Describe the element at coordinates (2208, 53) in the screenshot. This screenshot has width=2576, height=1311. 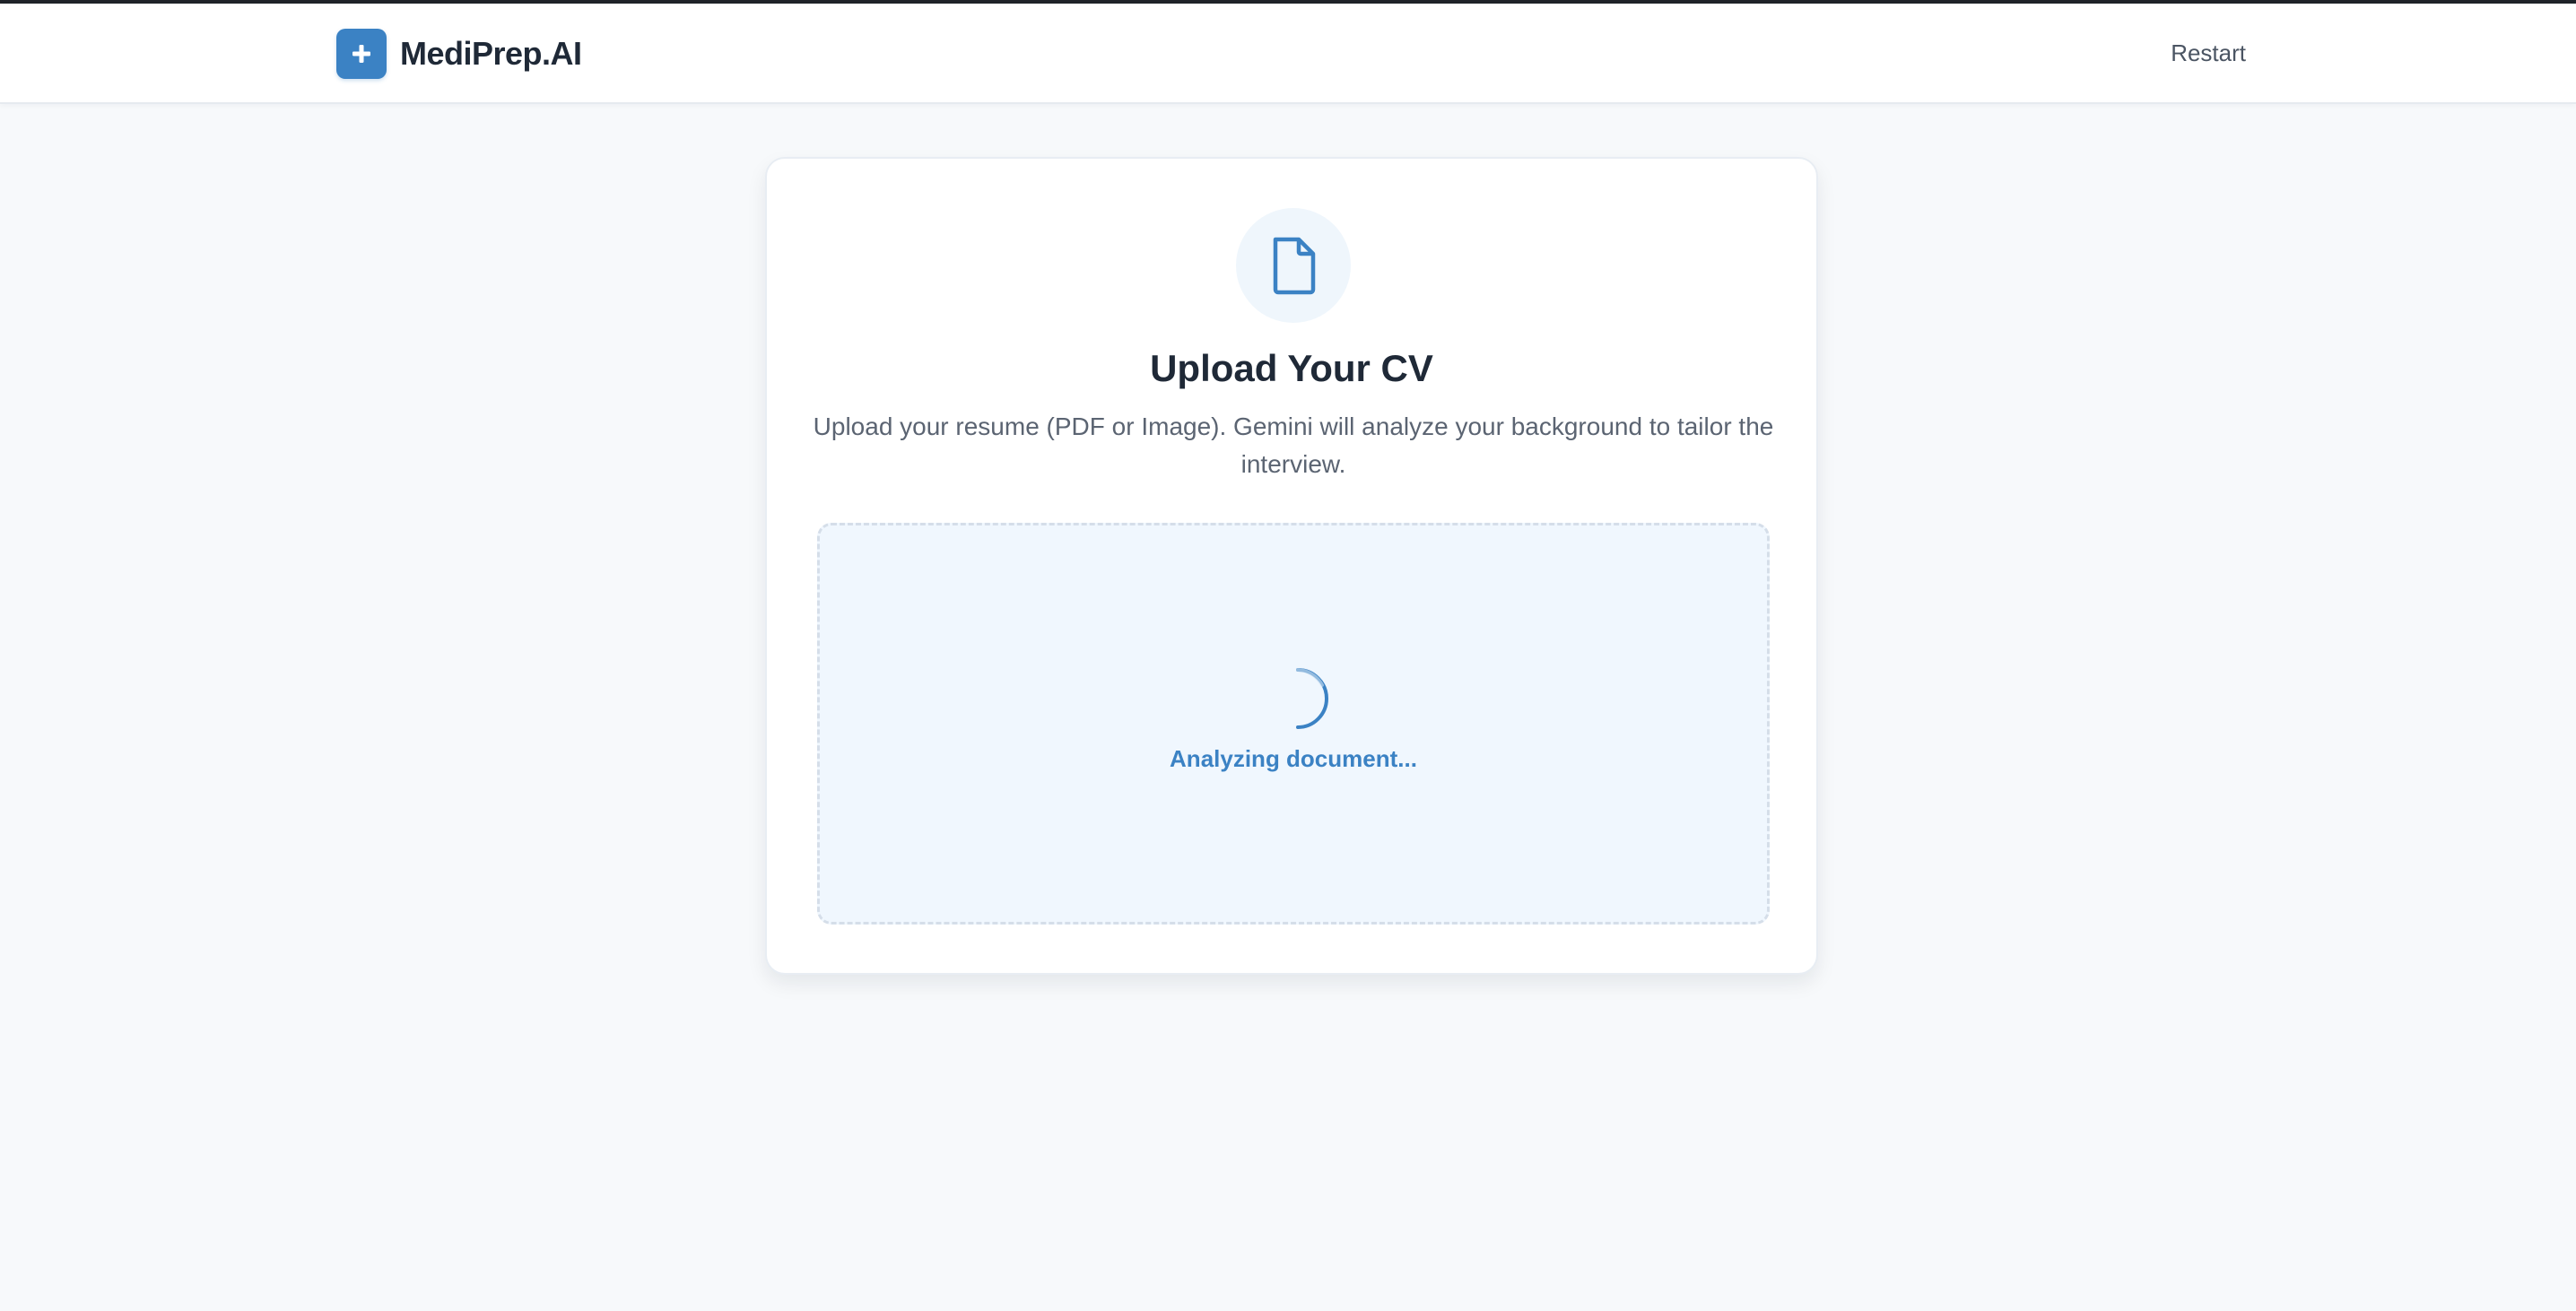
I see `restart-button: Restart` at that location.